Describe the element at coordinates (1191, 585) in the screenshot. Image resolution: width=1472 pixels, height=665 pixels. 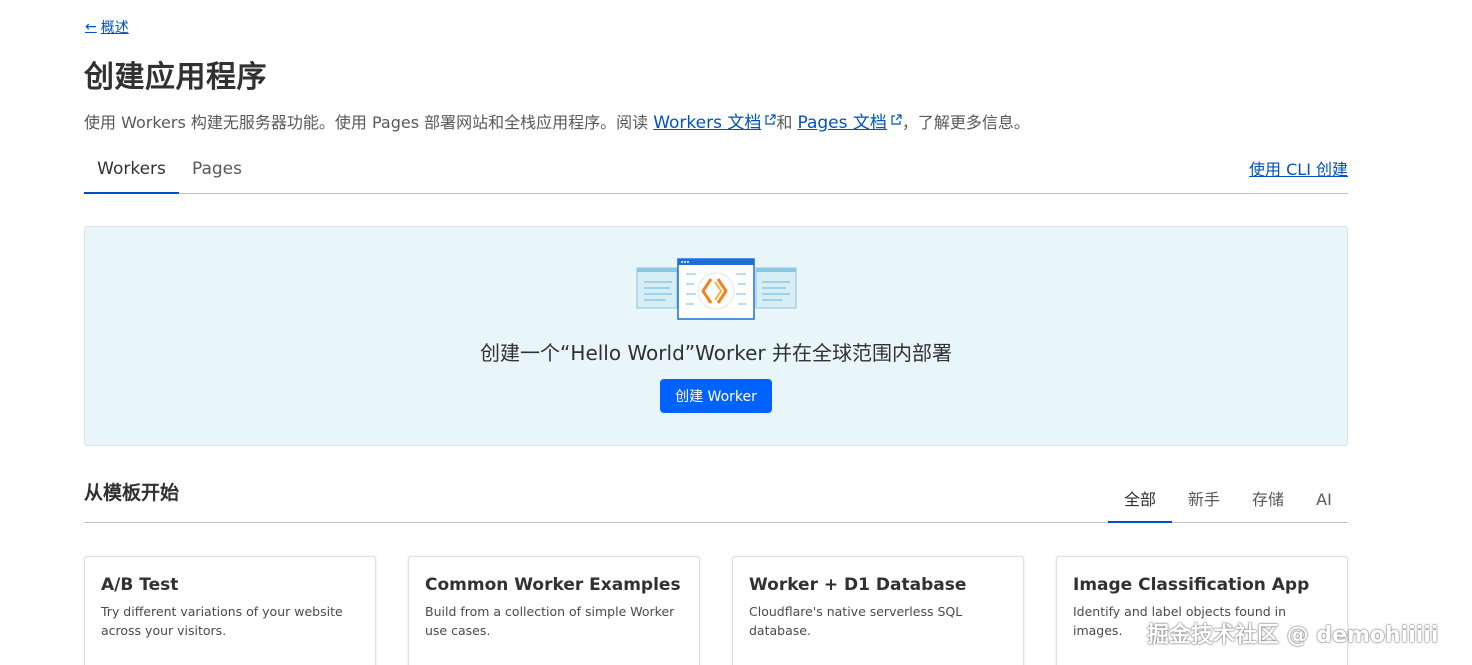
I see `card-title: Image Classification App` at that location.